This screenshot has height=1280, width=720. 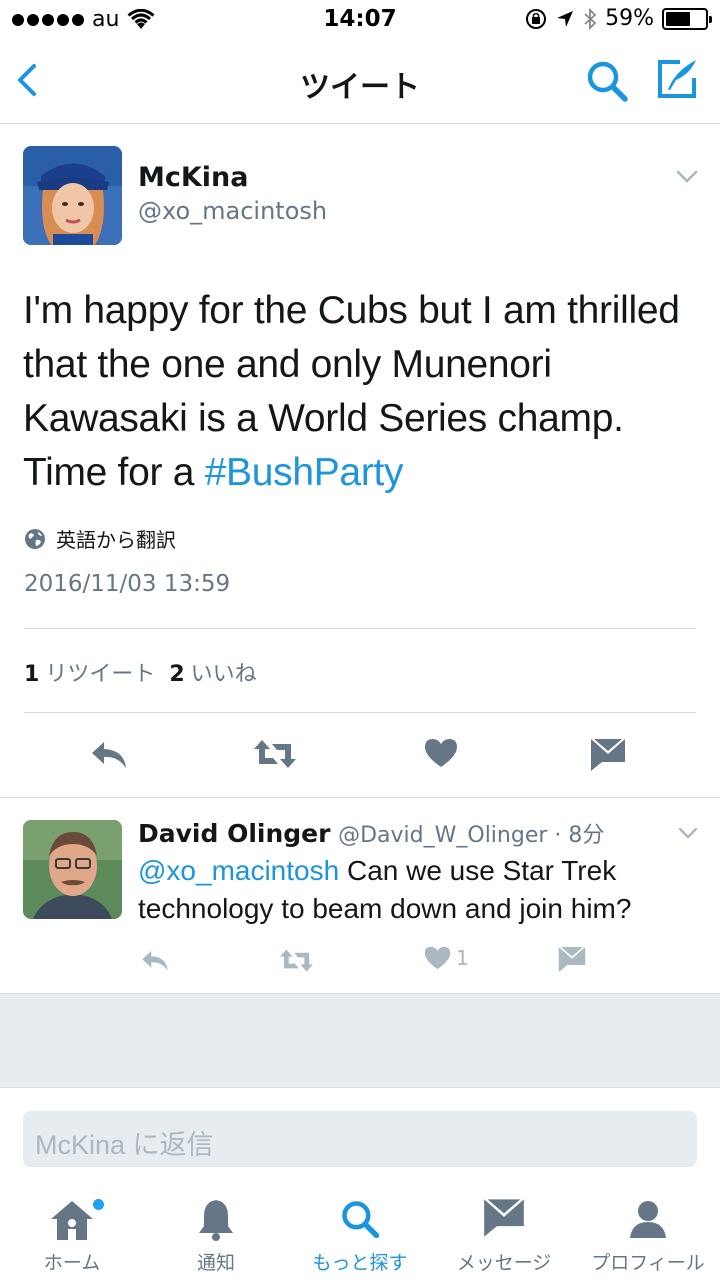 I want to click on like-count: 2, so click(x=177, y=674).